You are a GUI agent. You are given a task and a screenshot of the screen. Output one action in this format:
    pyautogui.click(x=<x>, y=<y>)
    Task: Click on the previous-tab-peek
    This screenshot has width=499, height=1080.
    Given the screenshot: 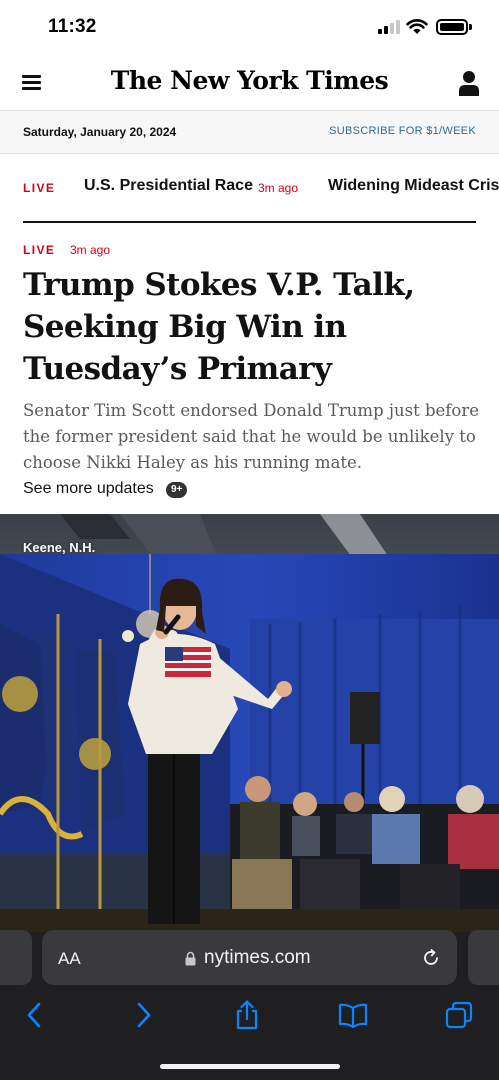 What is the action you would take?
    pyautogui.click(x=16, y=957)
    